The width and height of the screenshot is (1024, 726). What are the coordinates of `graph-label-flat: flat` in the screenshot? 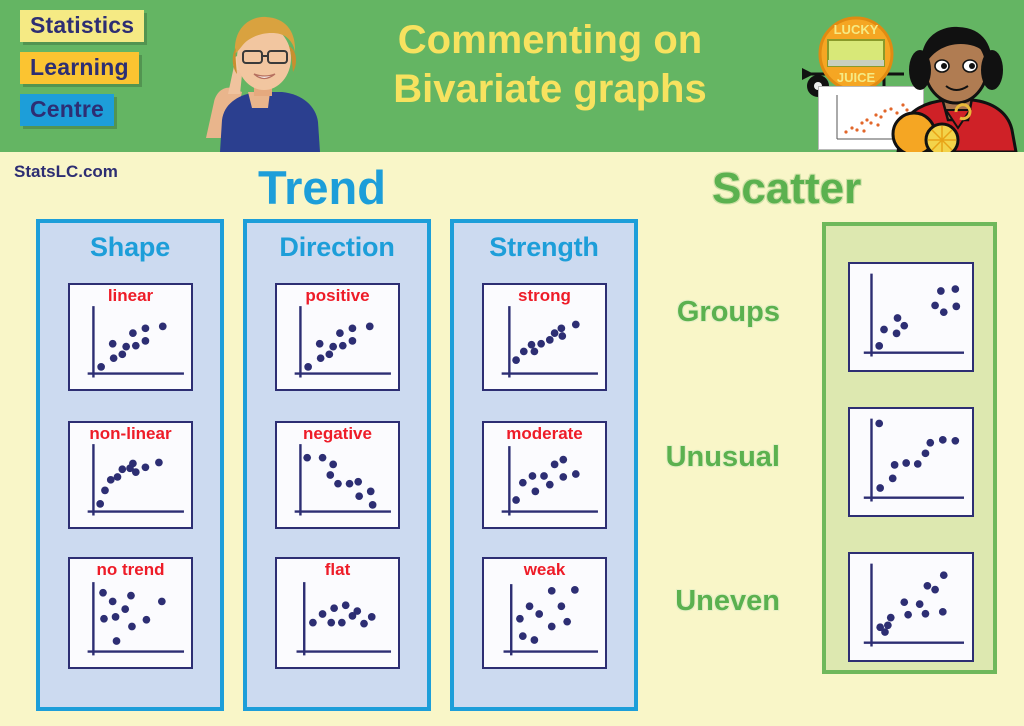 It's located at (337, 569).